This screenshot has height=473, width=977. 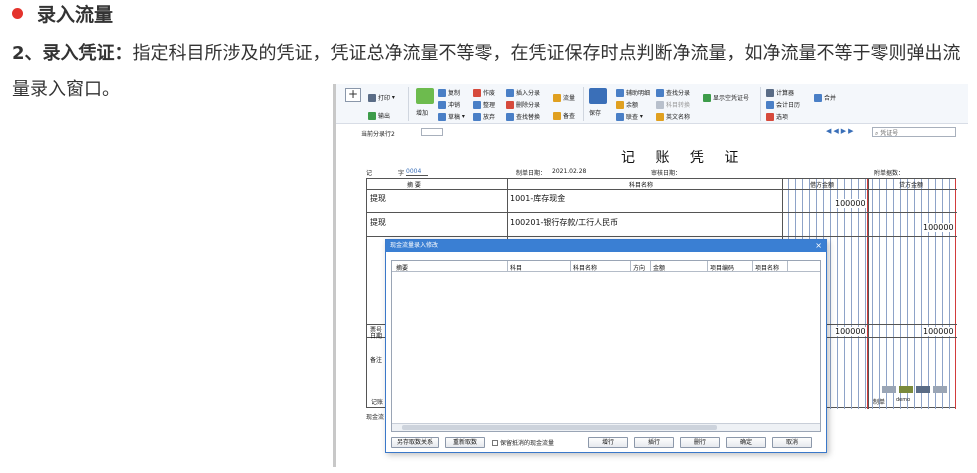 I want to click on abandon-icon, so click(x=477, y=116).